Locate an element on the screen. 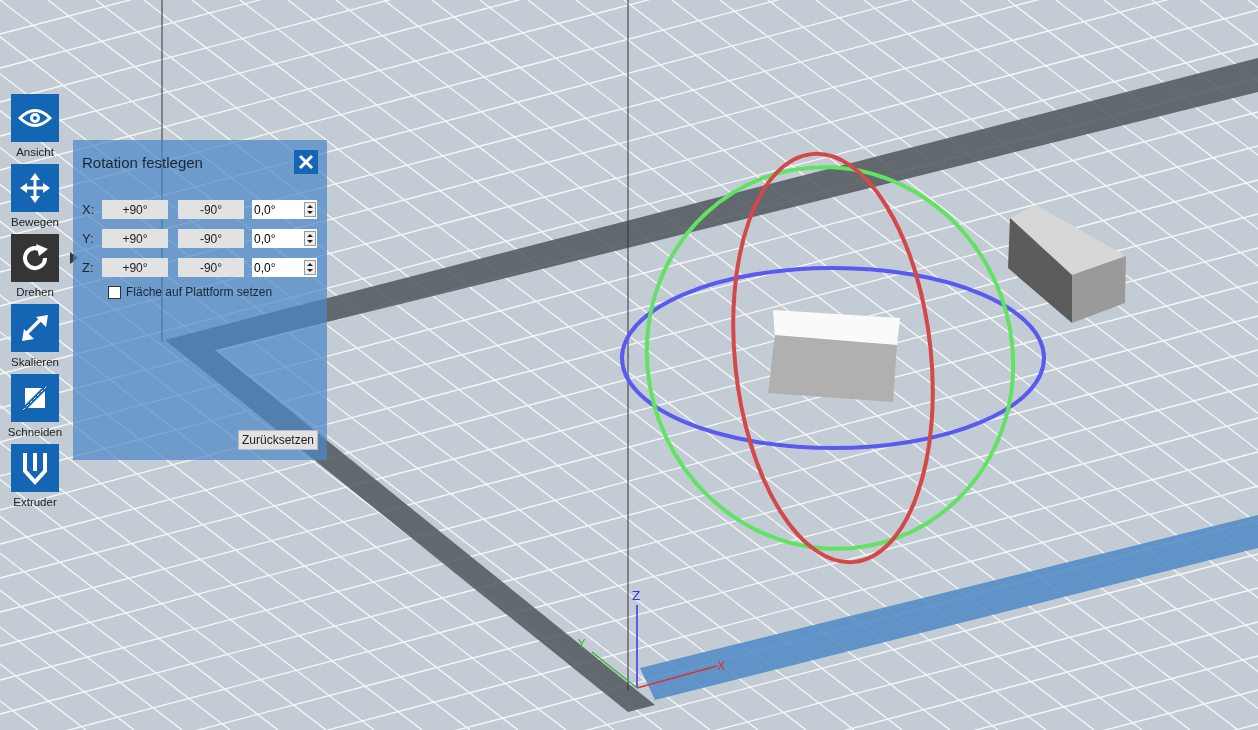 This screenshot has height=730, width=1258. axis-label: X: is located at coordinates (89, 209).